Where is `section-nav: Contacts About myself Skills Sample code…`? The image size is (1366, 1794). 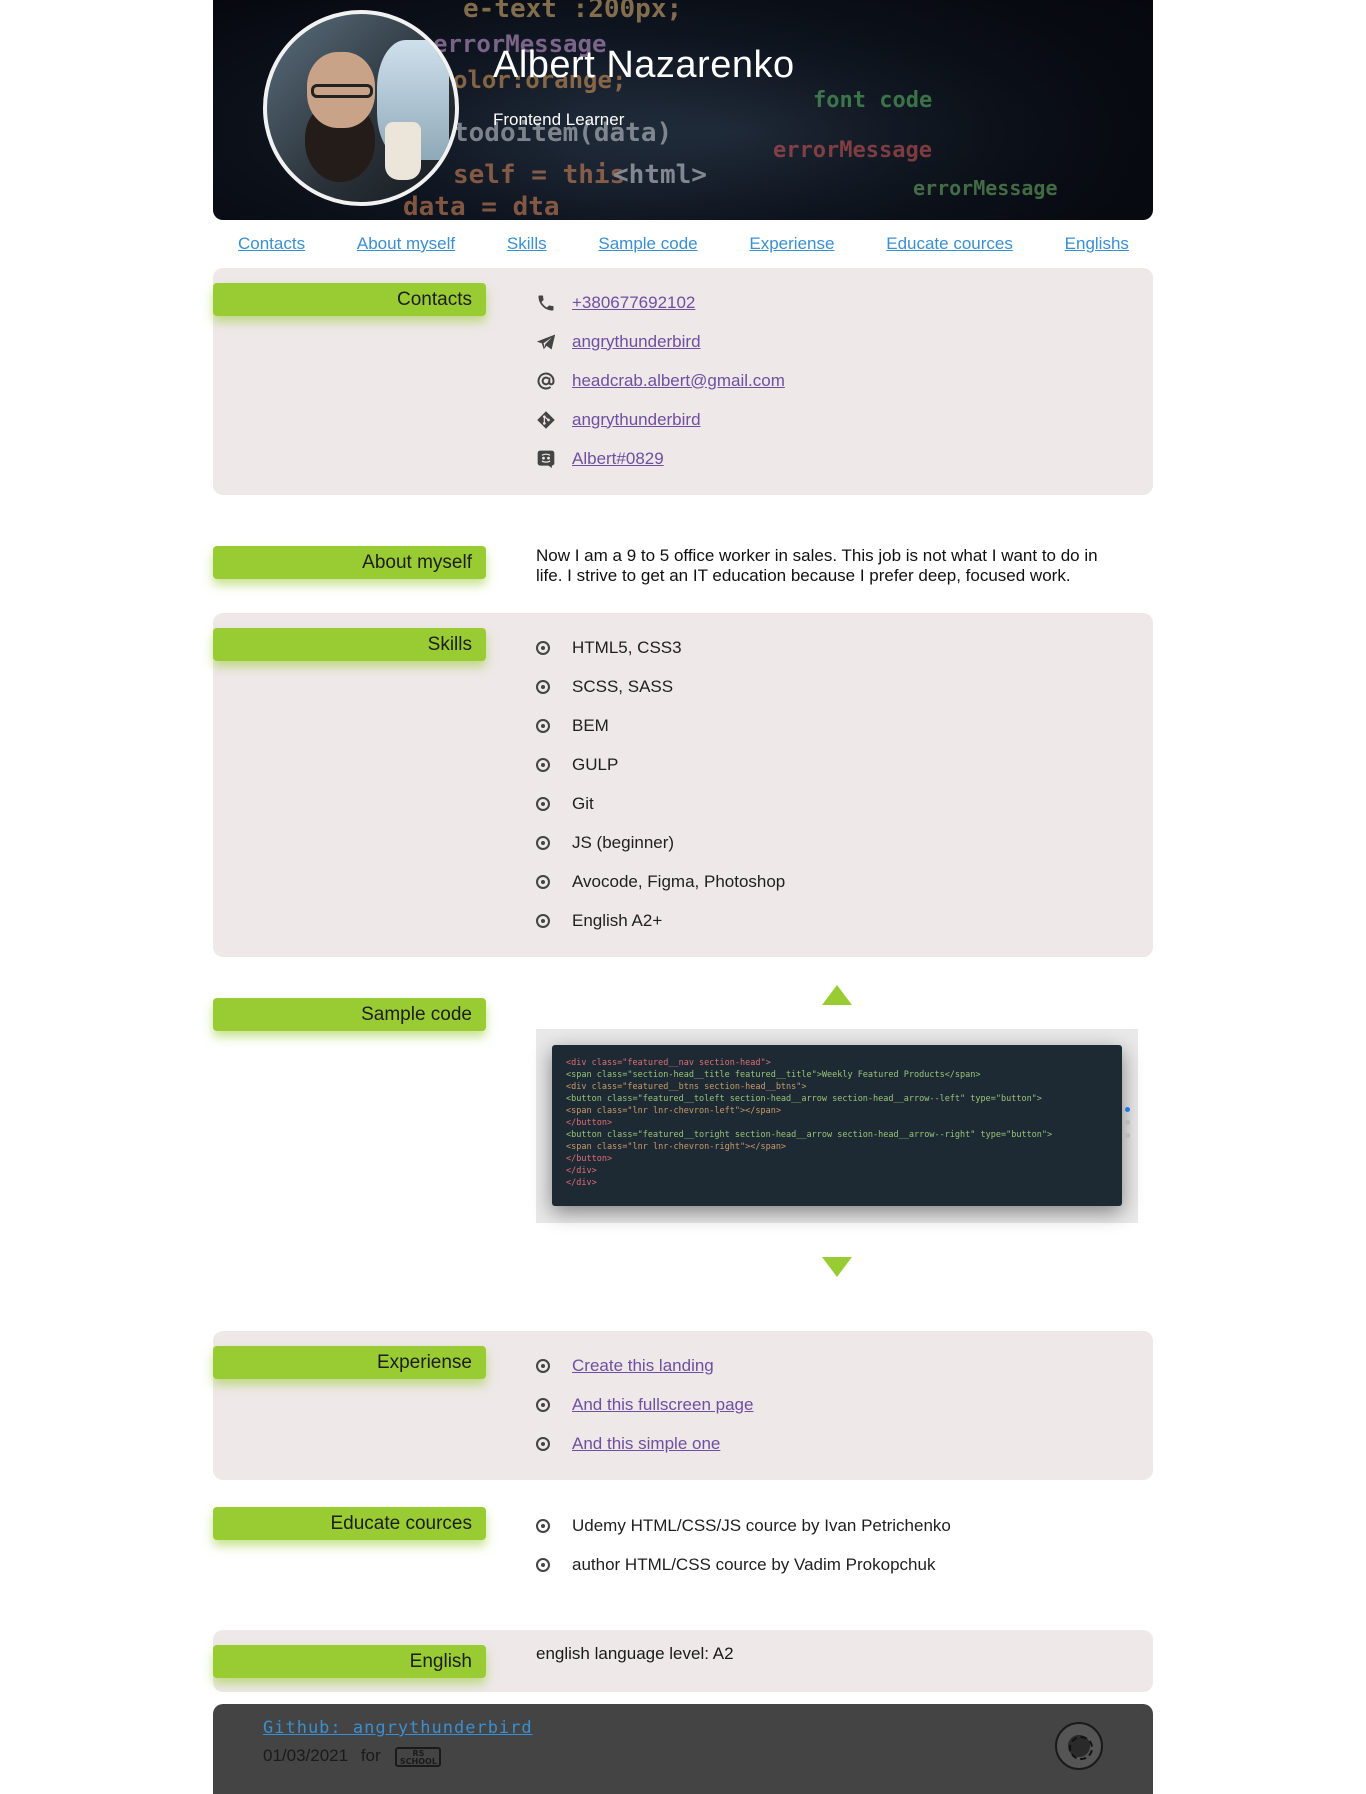 section-nav: Contacts About myself Skills Sample code… is located at coordinates (683, 244).